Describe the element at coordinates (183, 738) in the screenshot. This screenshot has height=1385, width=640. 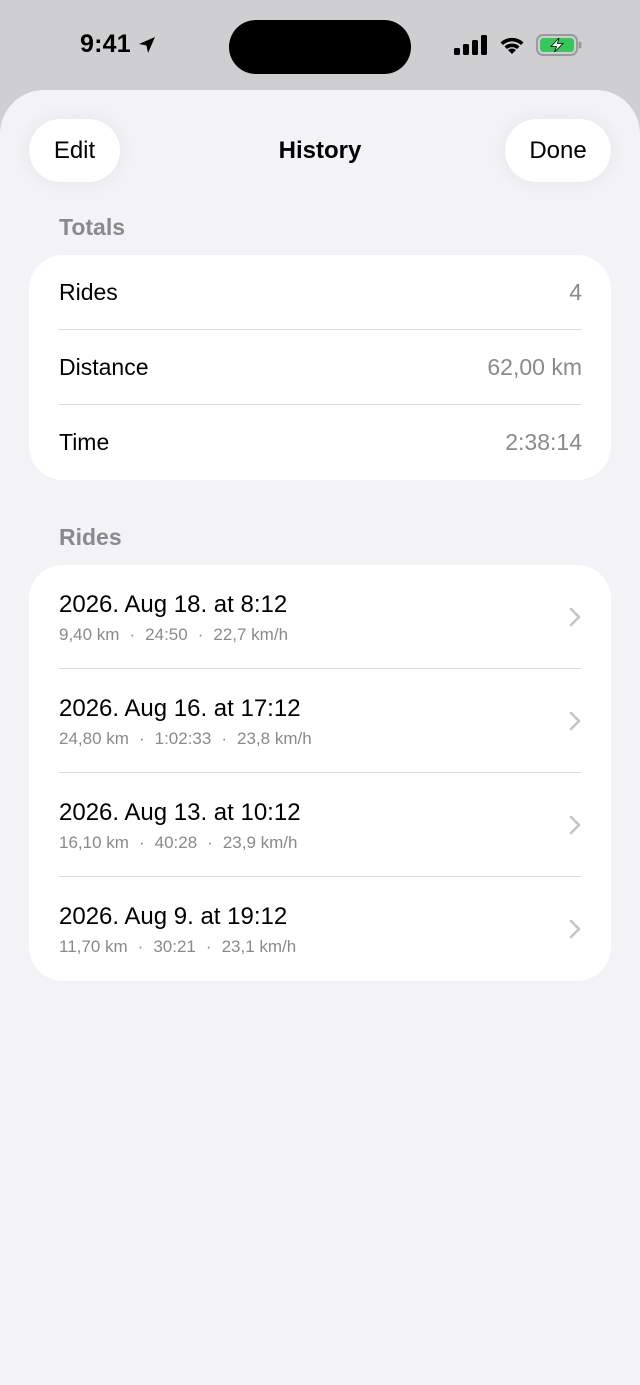
I see `ride-duration: 1:02:33` at that location.